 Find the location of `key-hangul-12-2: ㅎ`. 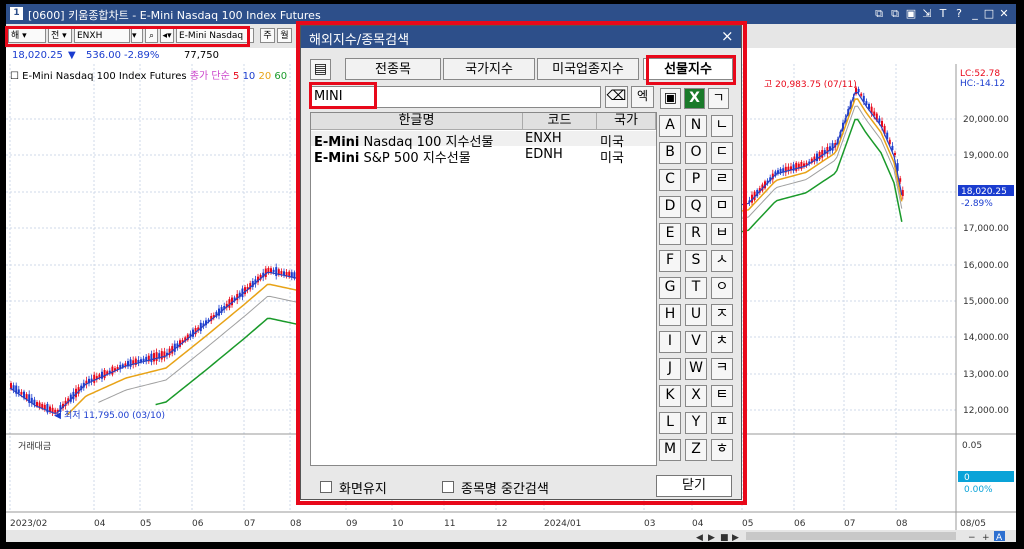

key-hangul-12-2: ㅎ is located at coordinates (722, 450).